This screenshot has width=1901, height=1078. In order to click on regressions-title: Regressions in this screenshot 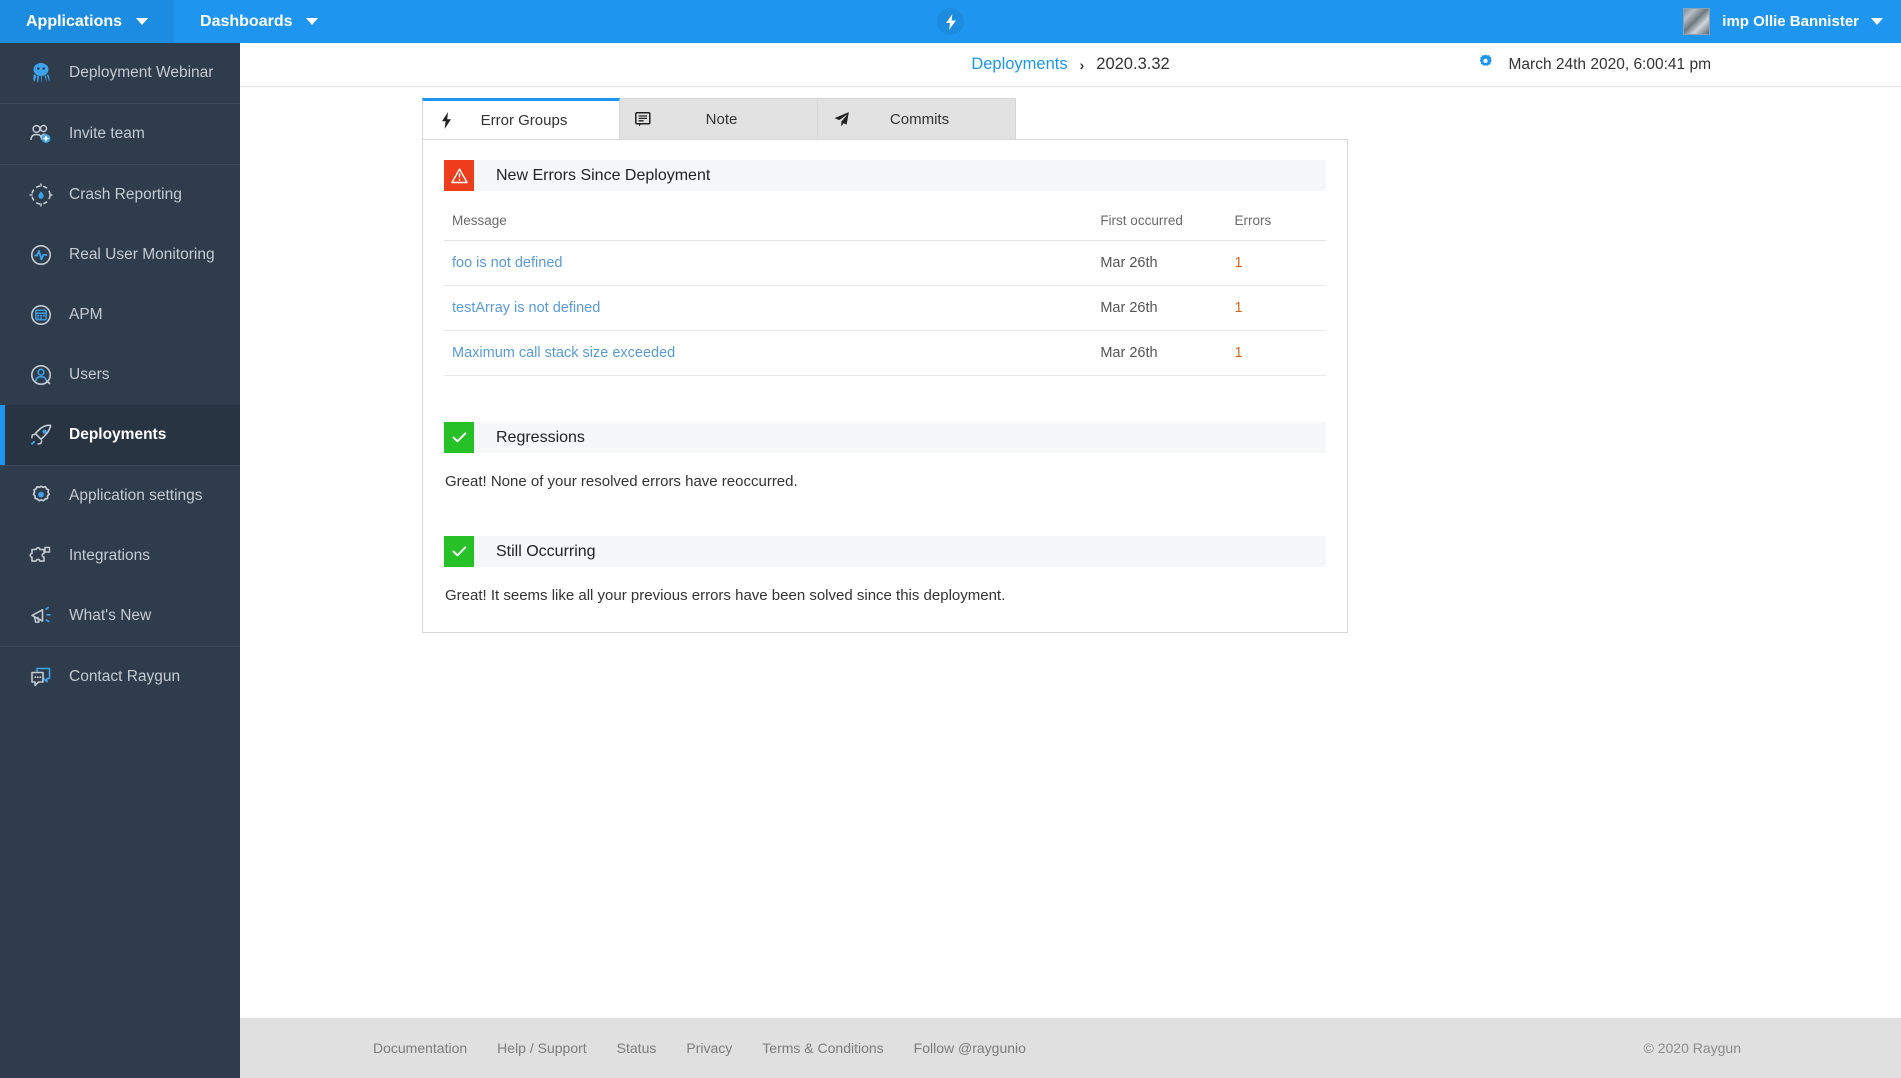, I will do `click(540, 437)`.